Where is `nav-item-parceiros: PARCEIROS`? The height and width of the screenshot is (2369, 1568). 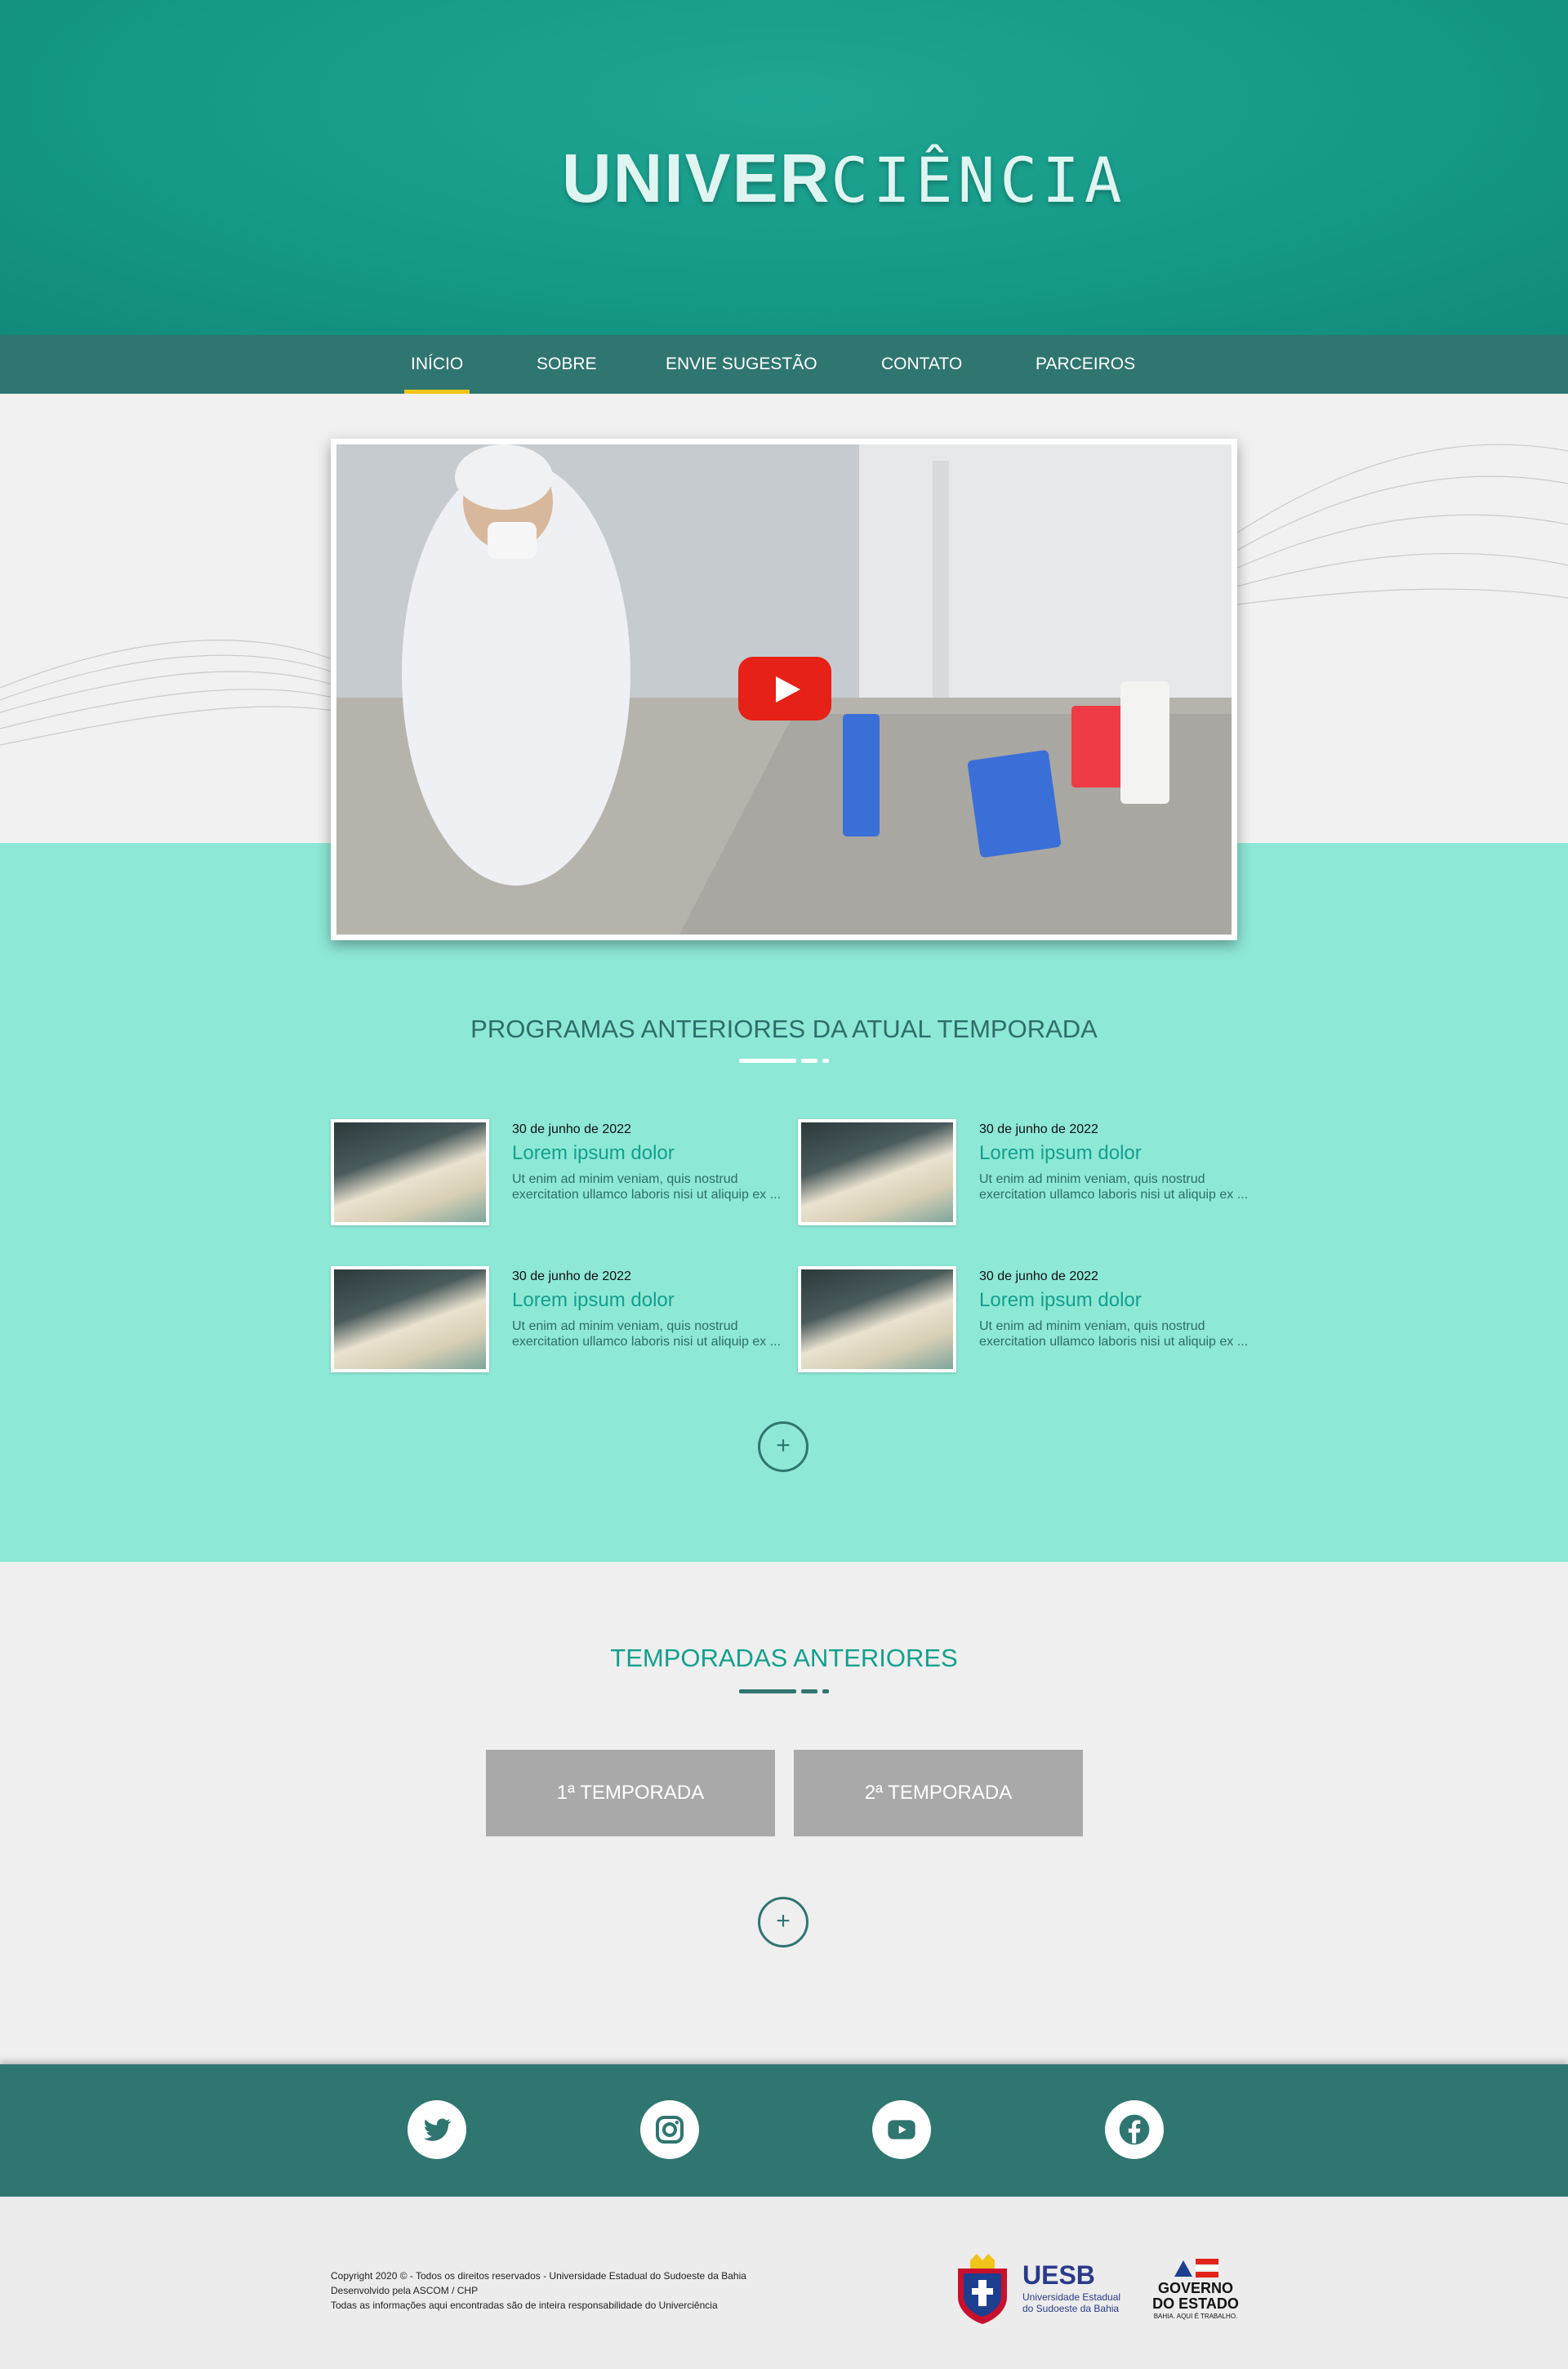
nav-item-parceiros: PARCEIROS is located at coordinates (1085, 364).